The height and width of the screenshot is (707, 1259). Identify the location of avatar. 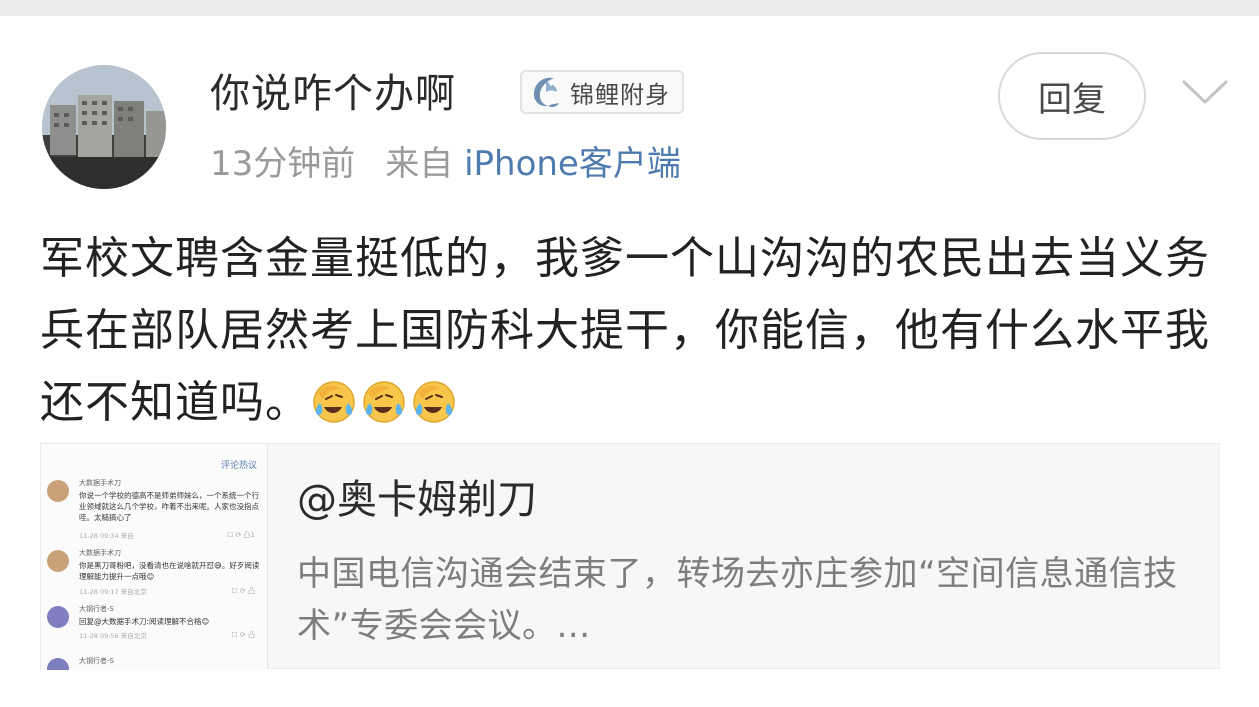
(104, 127).